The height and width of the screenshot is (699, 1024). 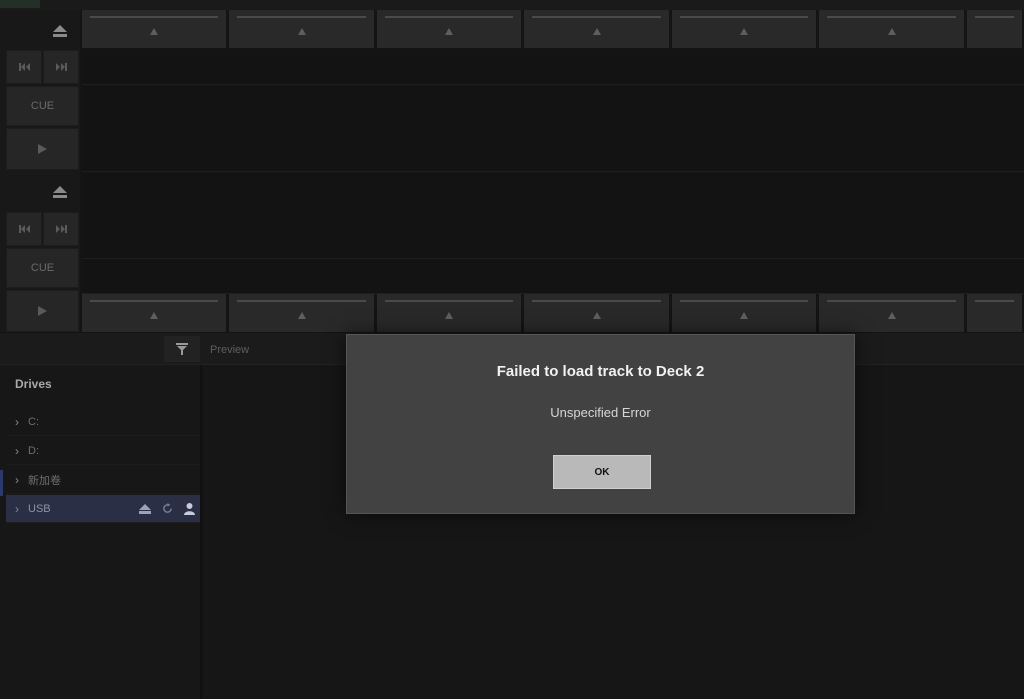 I want to click on deck1-waveform-overview, so click(x=553, y=67).